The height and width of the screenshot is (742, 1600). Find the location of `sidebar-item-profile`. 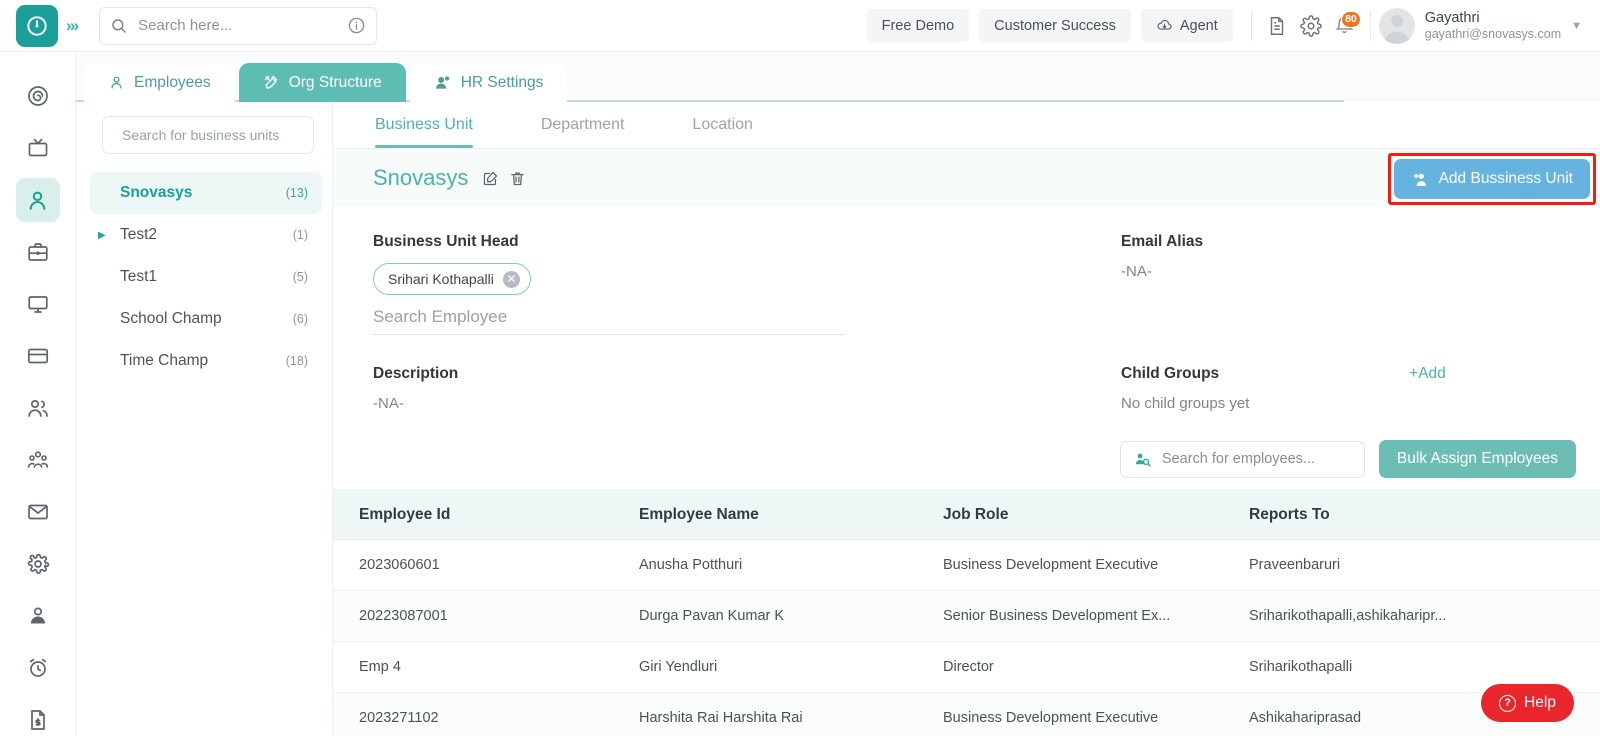

sidebar-item-profile is located at coordinates (38, 616).